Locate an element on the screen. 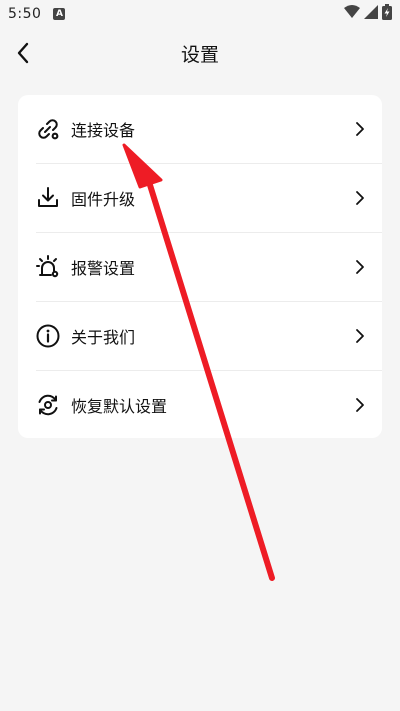 This screenshot has width=400, height=711. status-bar: 5:50 A is located at coordinates (200, 14).